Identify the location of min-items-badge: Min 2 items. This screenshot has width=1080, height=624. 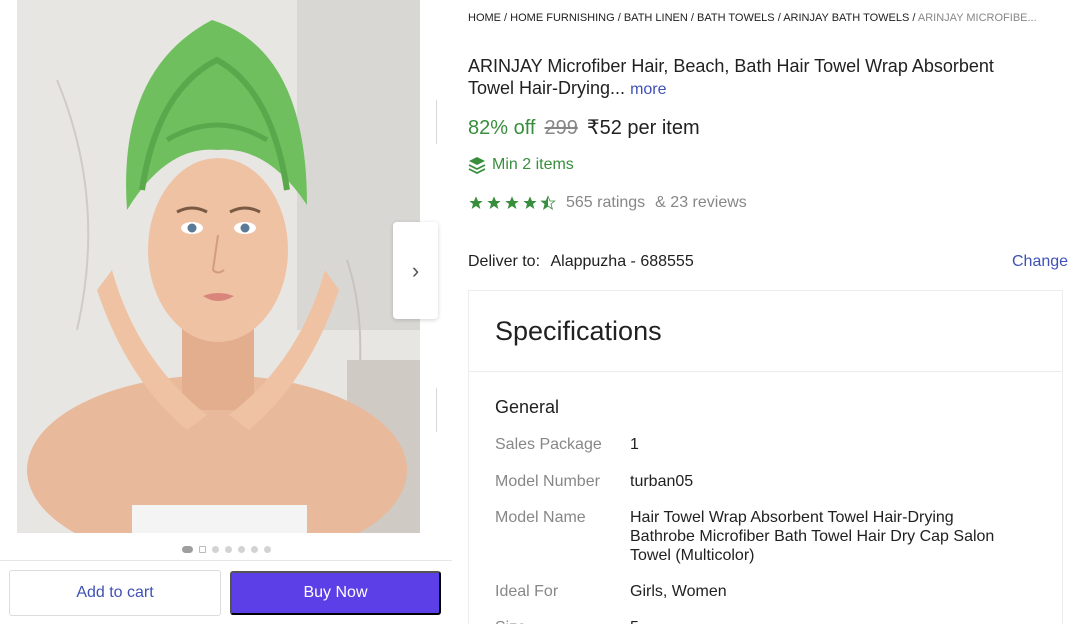
(521, 165).